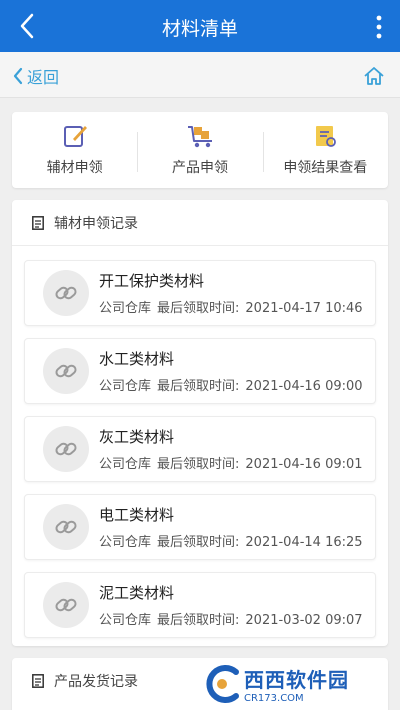  What do you see at coordinates (374, 76) in the screenshot?
I see `home-icon` at bounding box center [374, 76].